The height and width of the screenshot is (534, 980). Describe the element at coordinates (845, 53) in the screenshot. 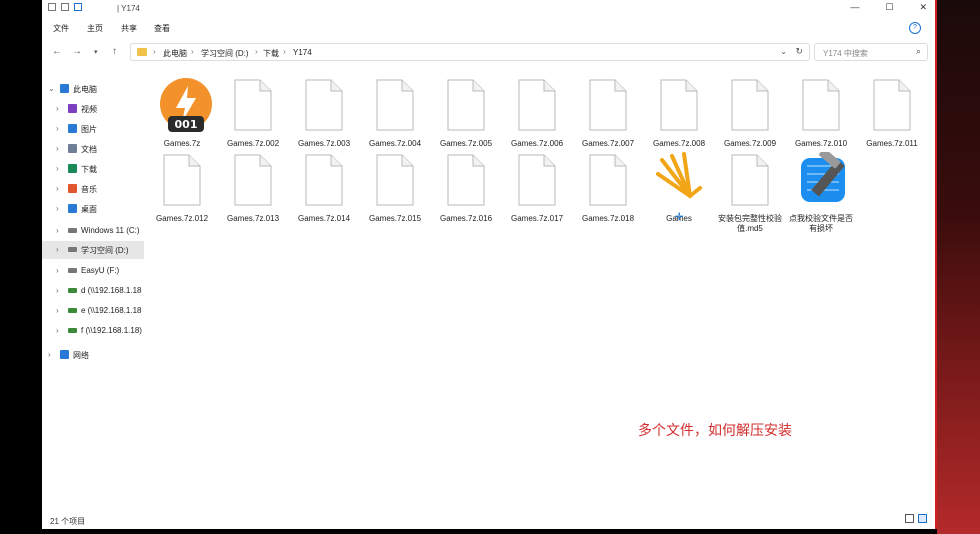

I see `search-input: Y174 中搜索` at that location.